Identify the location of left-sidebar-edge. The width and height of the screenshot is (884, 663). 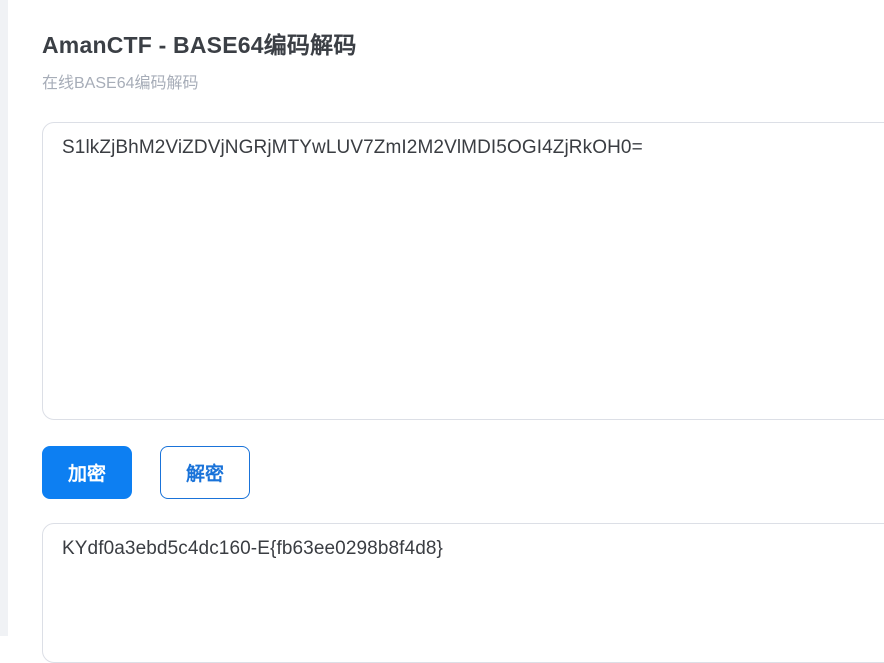
(4, 318).